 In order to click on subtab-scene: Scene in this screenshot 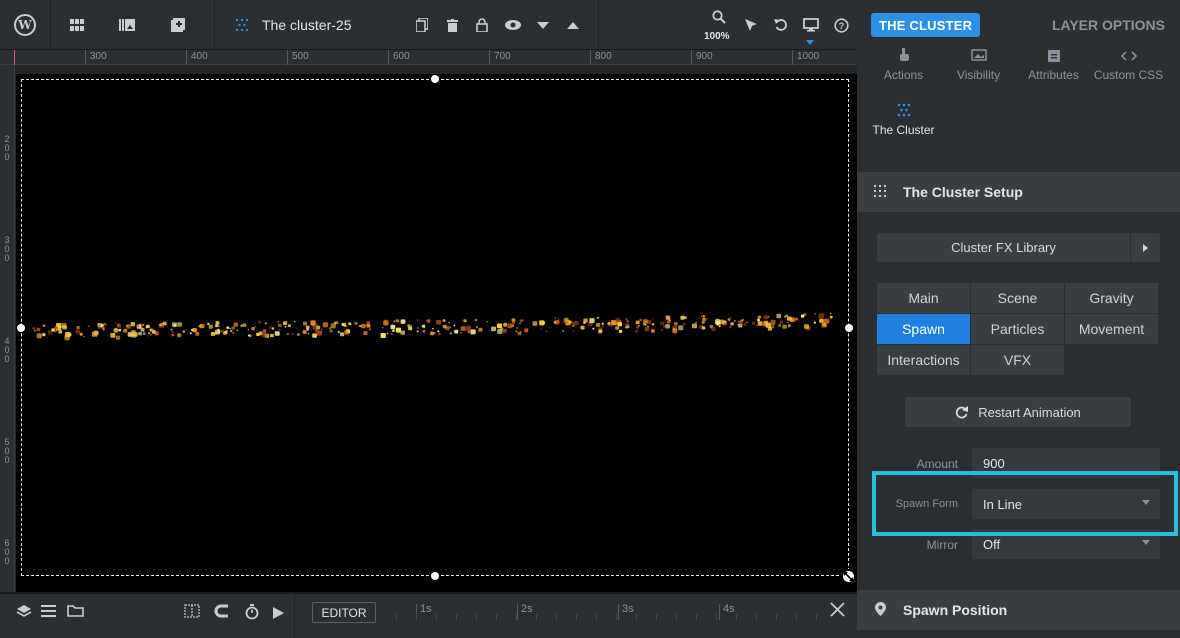, I will do `click(1017, 298)`.